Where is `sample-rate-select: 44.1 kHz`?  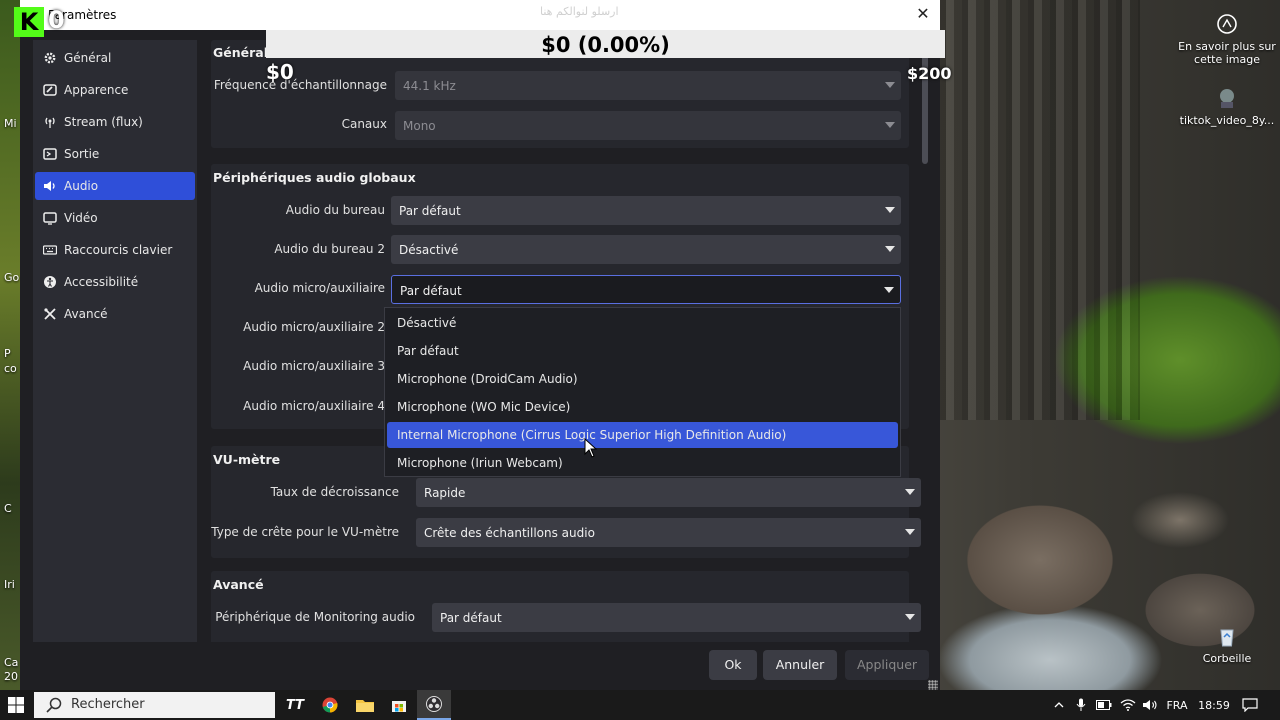
sample-rate-select: 44.1 kHz is located at coordinates (648, 85).